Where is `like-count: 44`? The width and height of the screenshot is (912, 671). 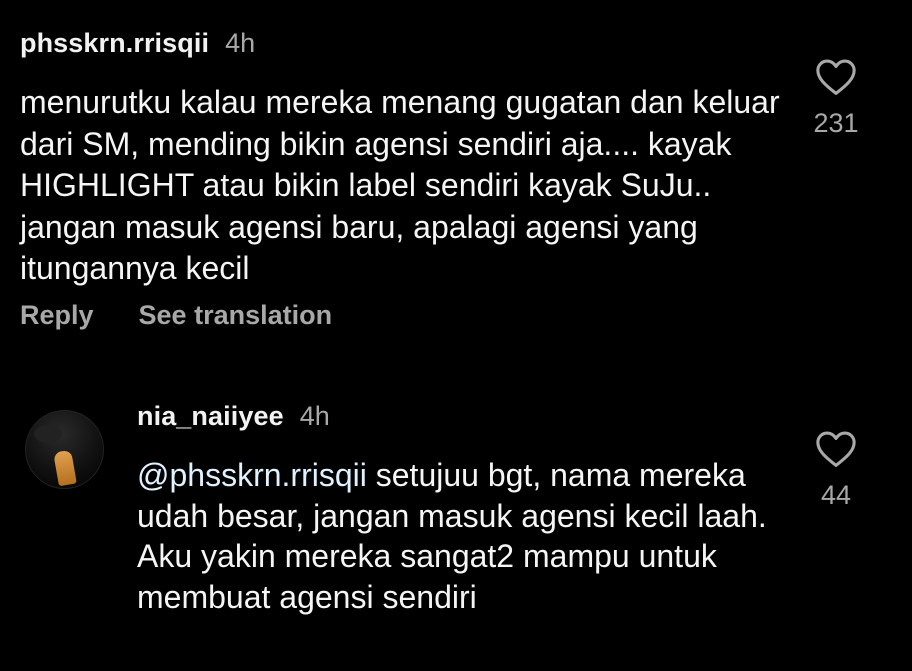 like-count: 44 is located at coordinates (836, 495).